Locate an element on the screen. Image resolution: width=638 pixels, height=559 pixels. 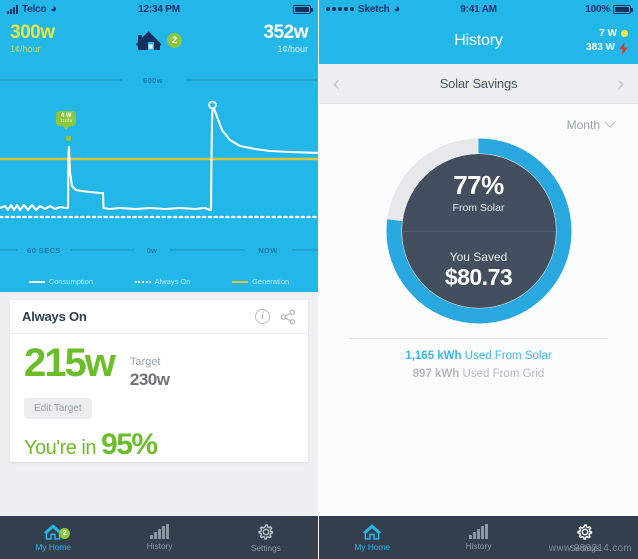
tab-label-settings: Settings is located at coordinates (265, 547).